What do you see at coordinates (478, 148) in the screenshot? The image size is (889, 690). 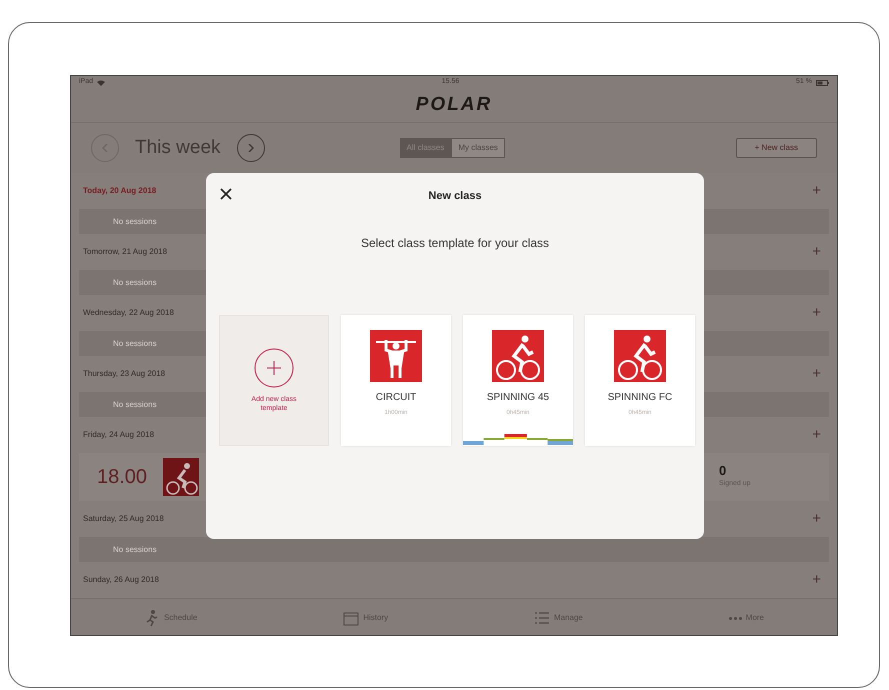 I see `filter-tab: My classes` at bounding box center [478, 148].